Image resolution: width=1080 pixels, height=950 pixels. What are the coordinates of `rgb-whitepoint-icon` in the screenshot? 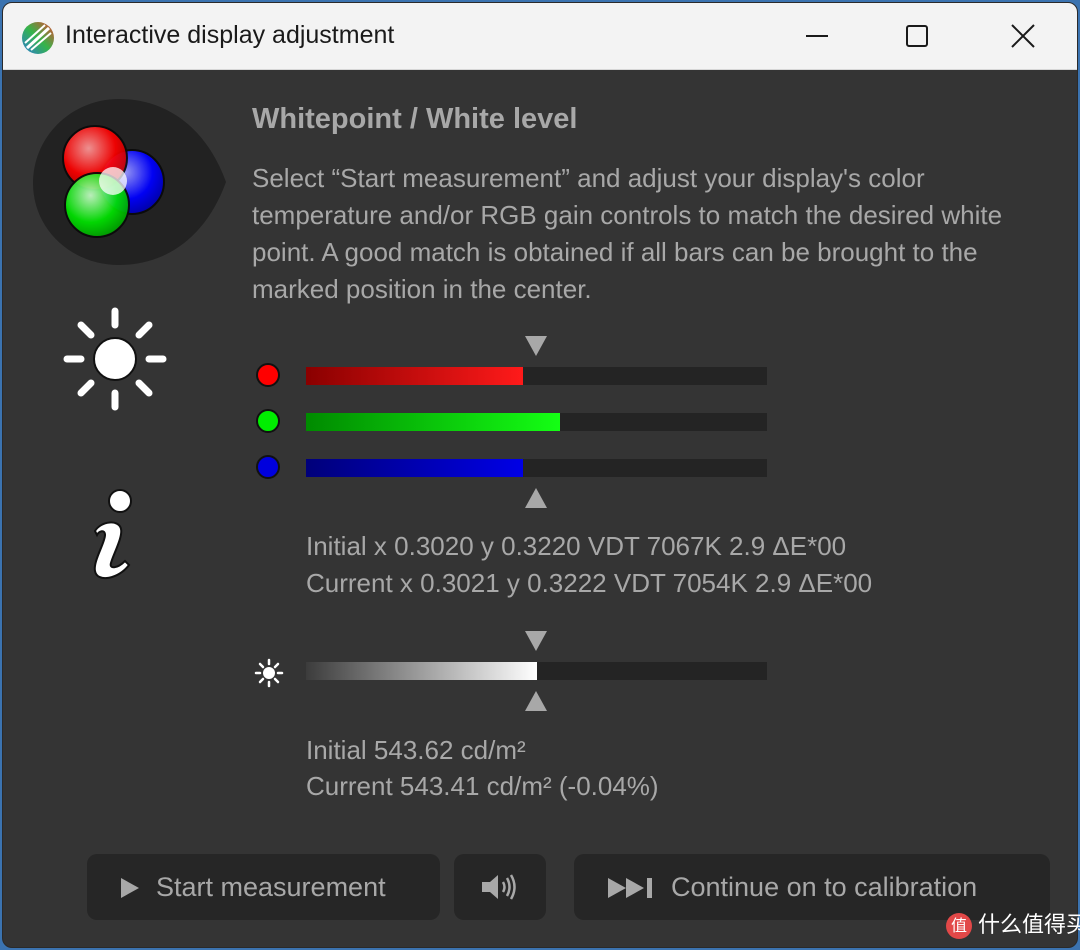 It's located at (129, 182).